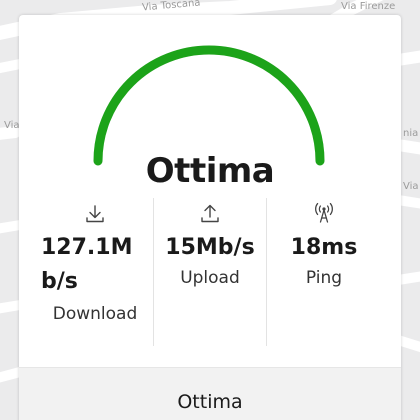 The width and height of the screenshot is (420, 420). Describe the element at coordinates (324, 278) in the screenshot. I see `ping-label: Ping` at that location.